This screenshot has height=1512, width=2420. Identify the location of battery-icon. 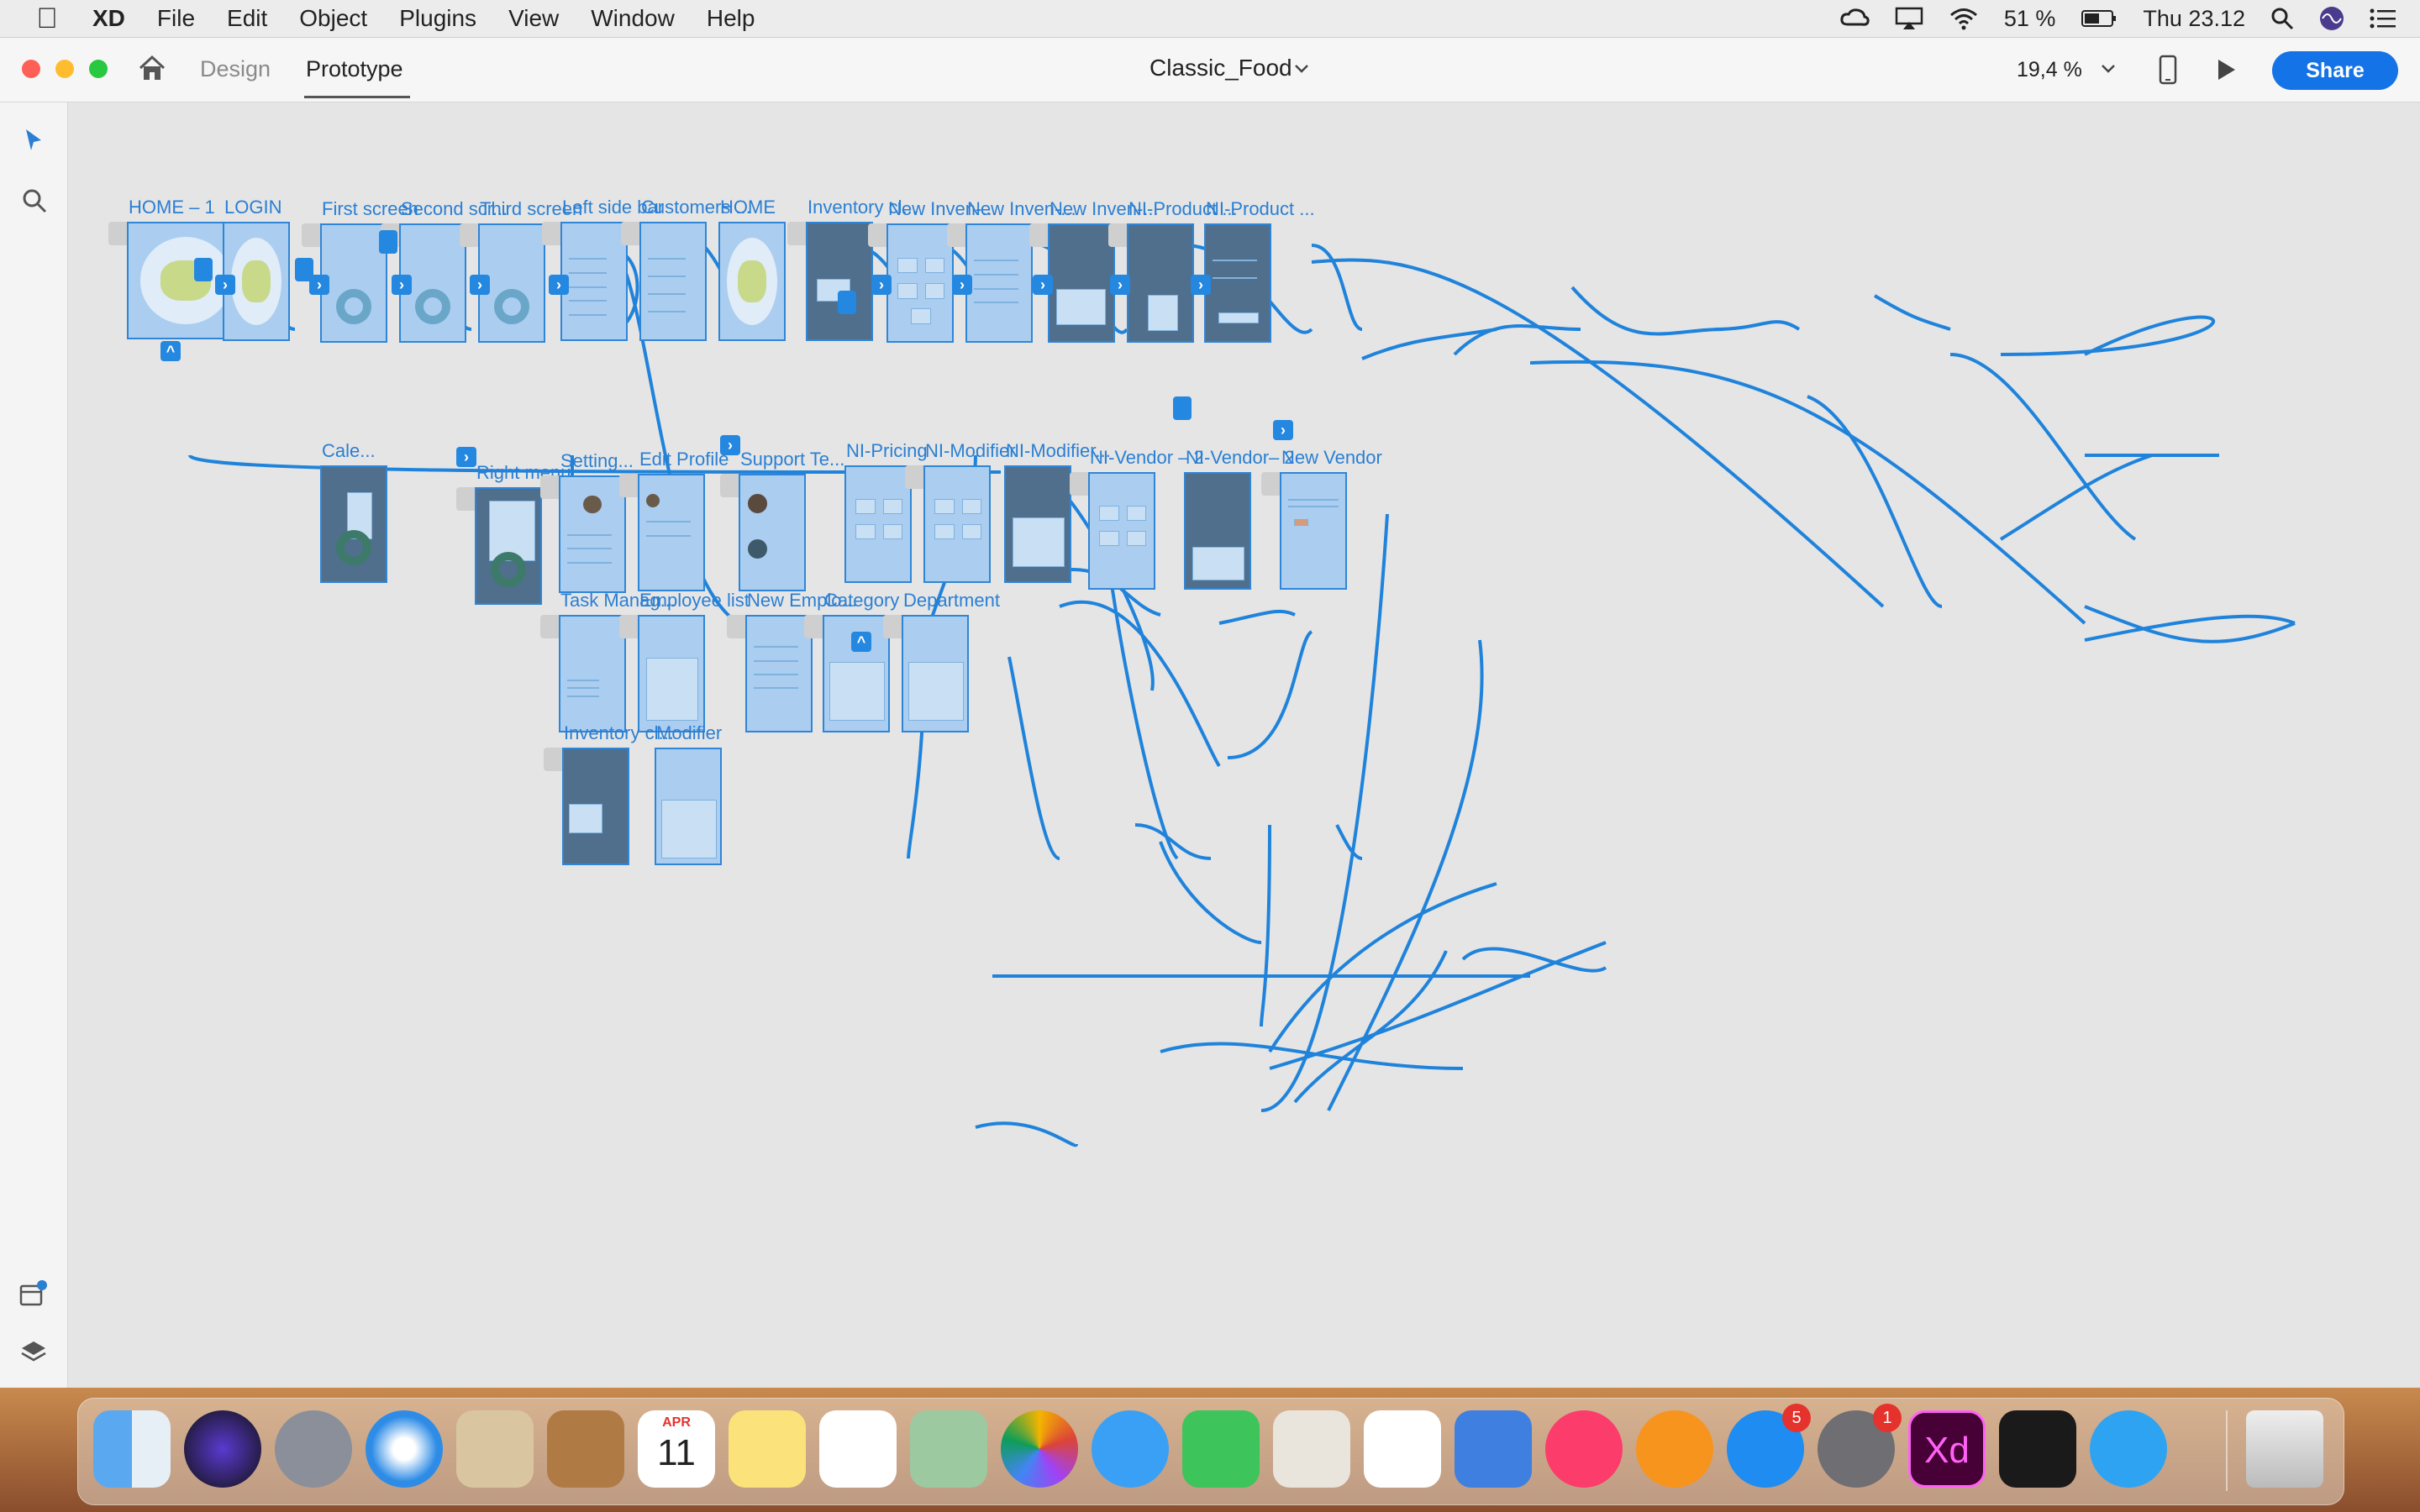
(2099, 18).